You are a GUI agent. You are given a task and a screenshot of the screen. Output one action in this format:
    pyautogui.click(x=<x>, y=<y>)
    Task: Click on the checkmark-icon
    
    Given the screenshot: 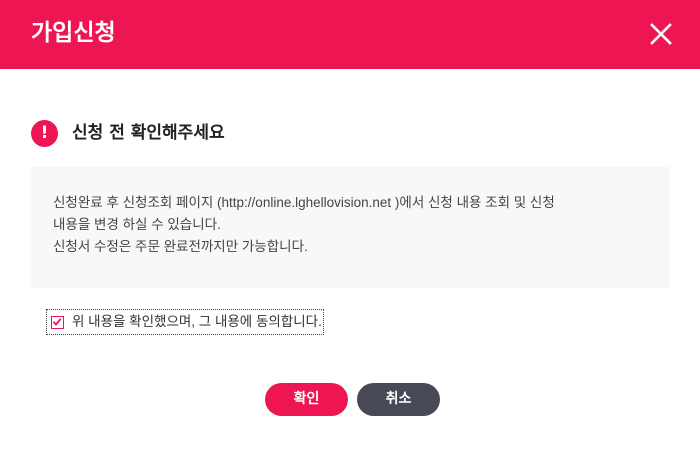 What is the action you would take?
    pyautogui.click(x=57, y=321)
    